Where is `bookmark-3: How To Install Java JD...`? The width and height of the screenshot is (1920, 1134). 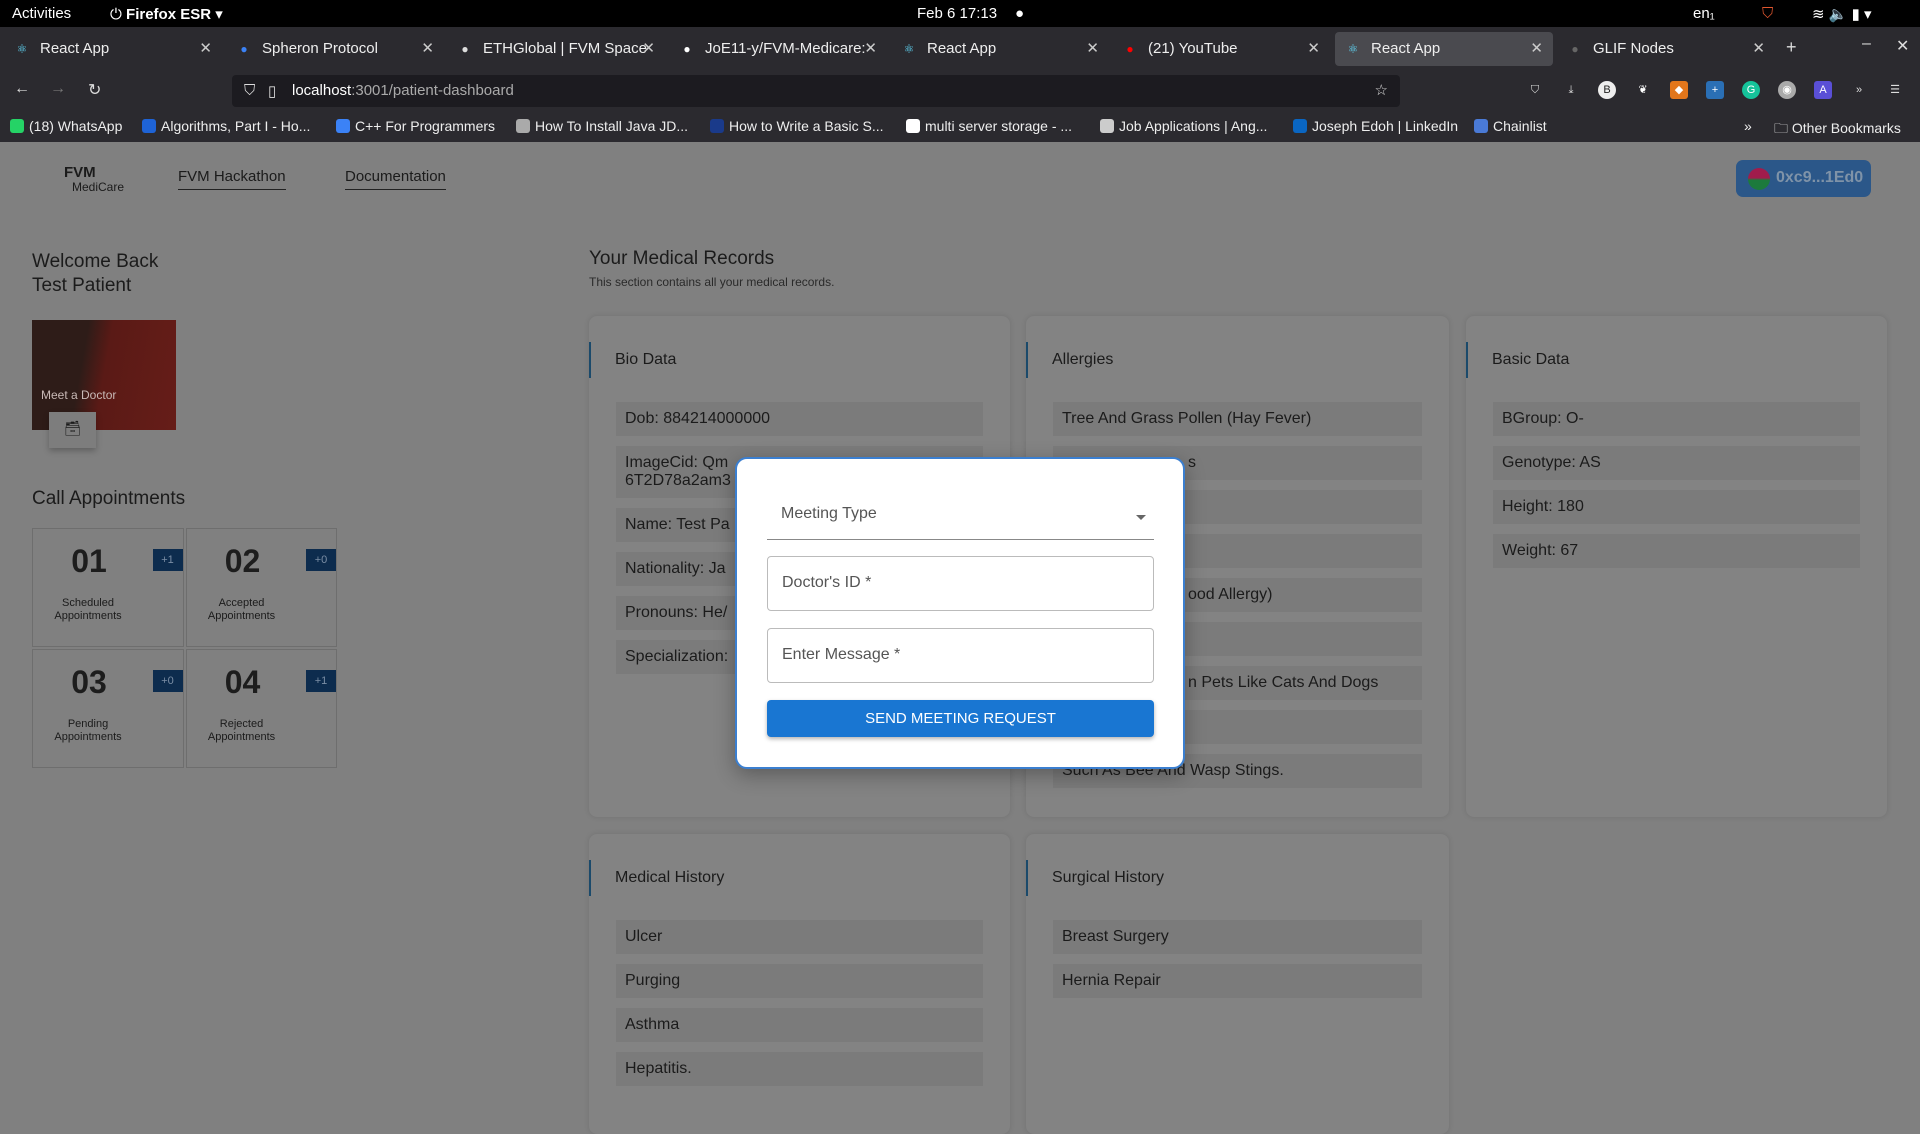 bookmark-3: How To Install Java JD... is located at coordinates (602, 126).